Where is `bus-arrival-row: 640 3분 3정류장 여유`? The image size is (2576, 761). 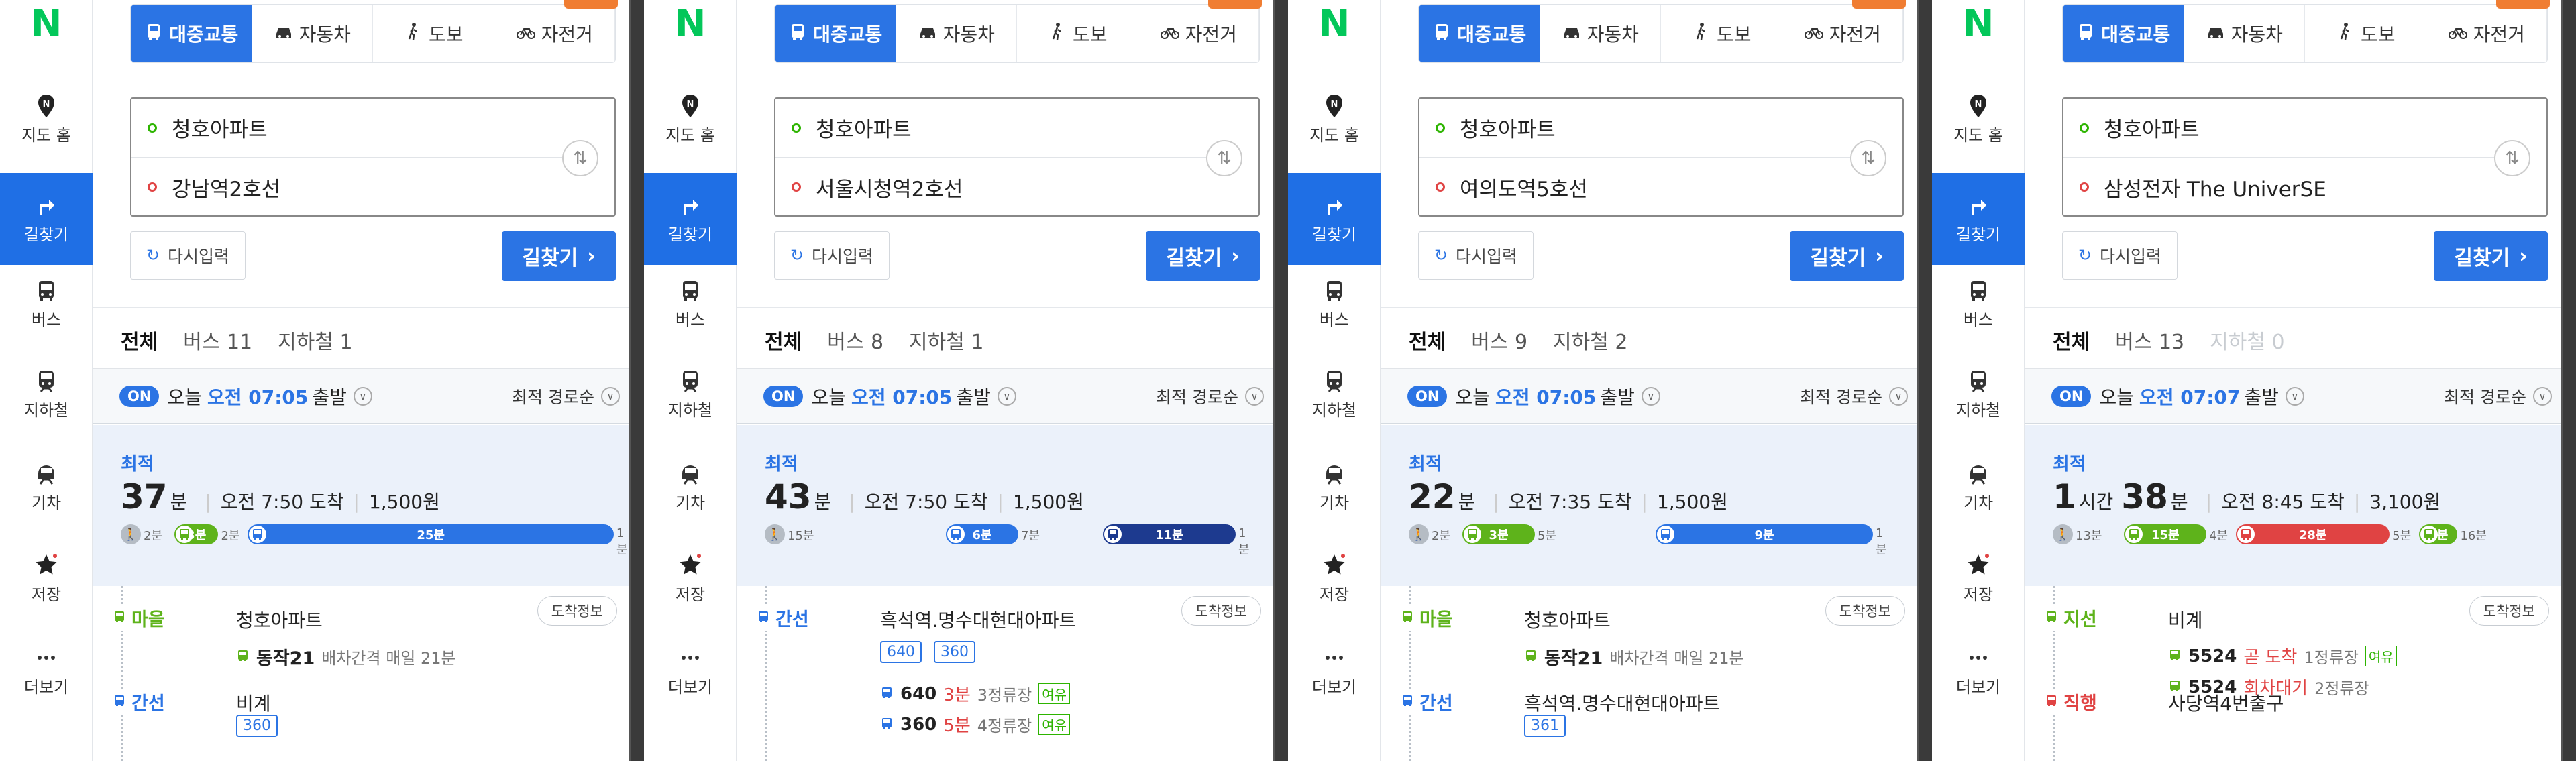
bus-arrival-row: 640 3분 3정류장 여유 is located at coordinates (975, 693).